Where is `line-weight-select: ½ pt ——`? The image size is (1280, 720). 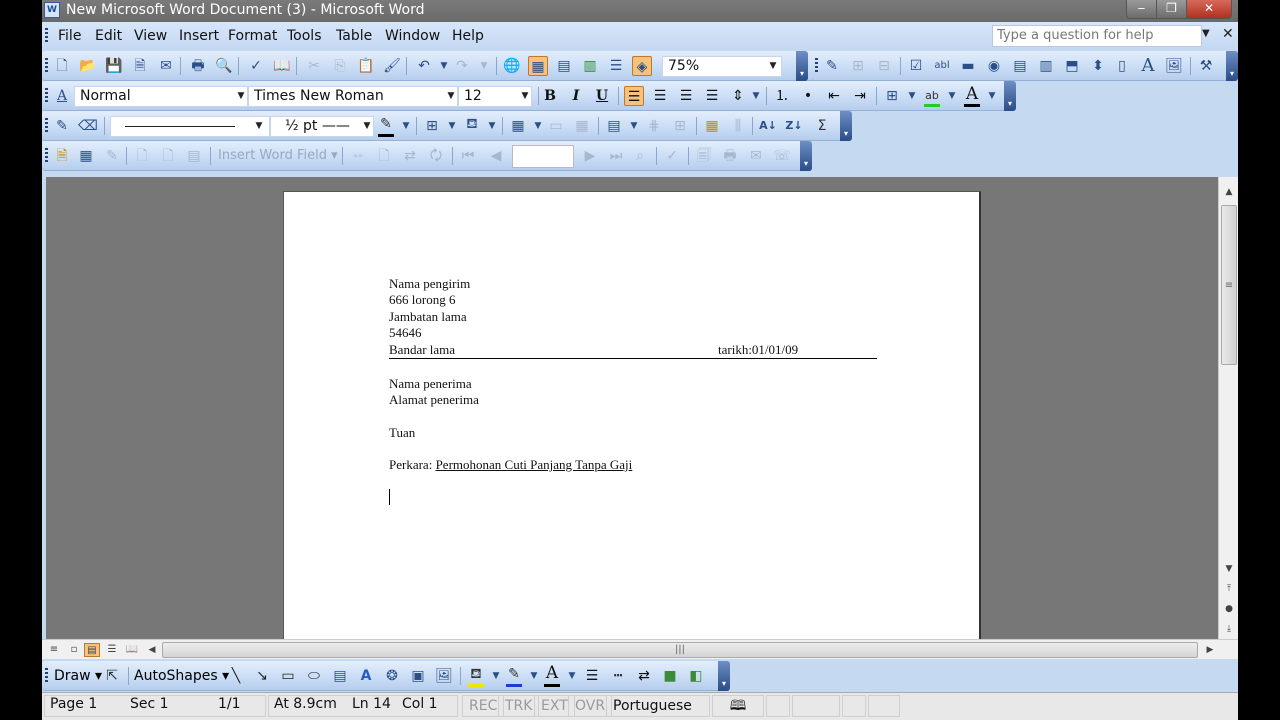 line-weight-select: ½ pt —— is located at coordinates (322, 126).